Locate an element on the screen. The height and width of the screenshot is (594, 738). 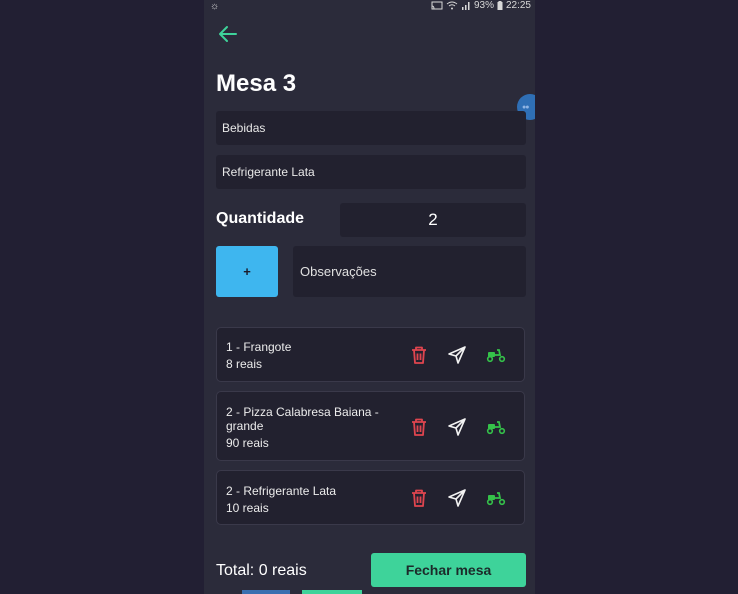
order-item-name: 1 - Frangote is located at coordinates (259, 347).